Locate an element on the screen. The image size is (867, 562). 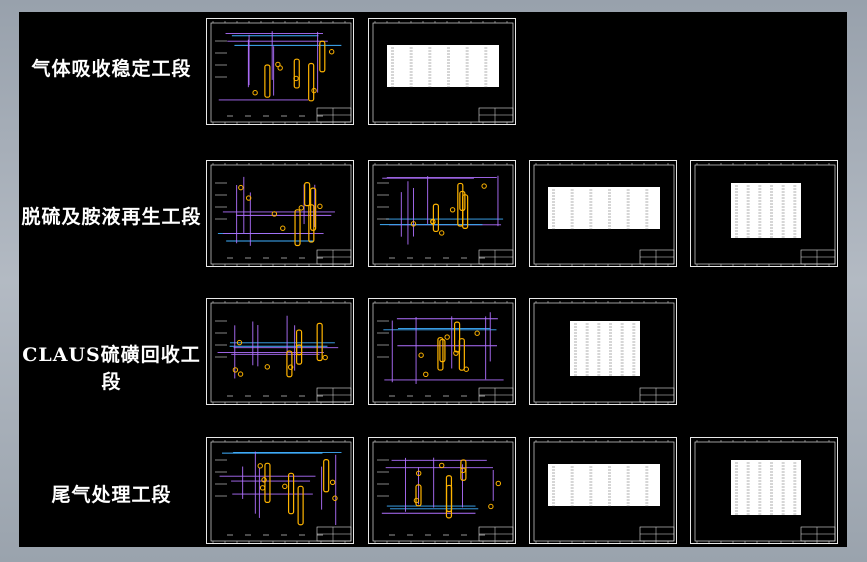
row-label-gas-absorption: 气体吸收稳定工段 is located at coordinates (111, 69).